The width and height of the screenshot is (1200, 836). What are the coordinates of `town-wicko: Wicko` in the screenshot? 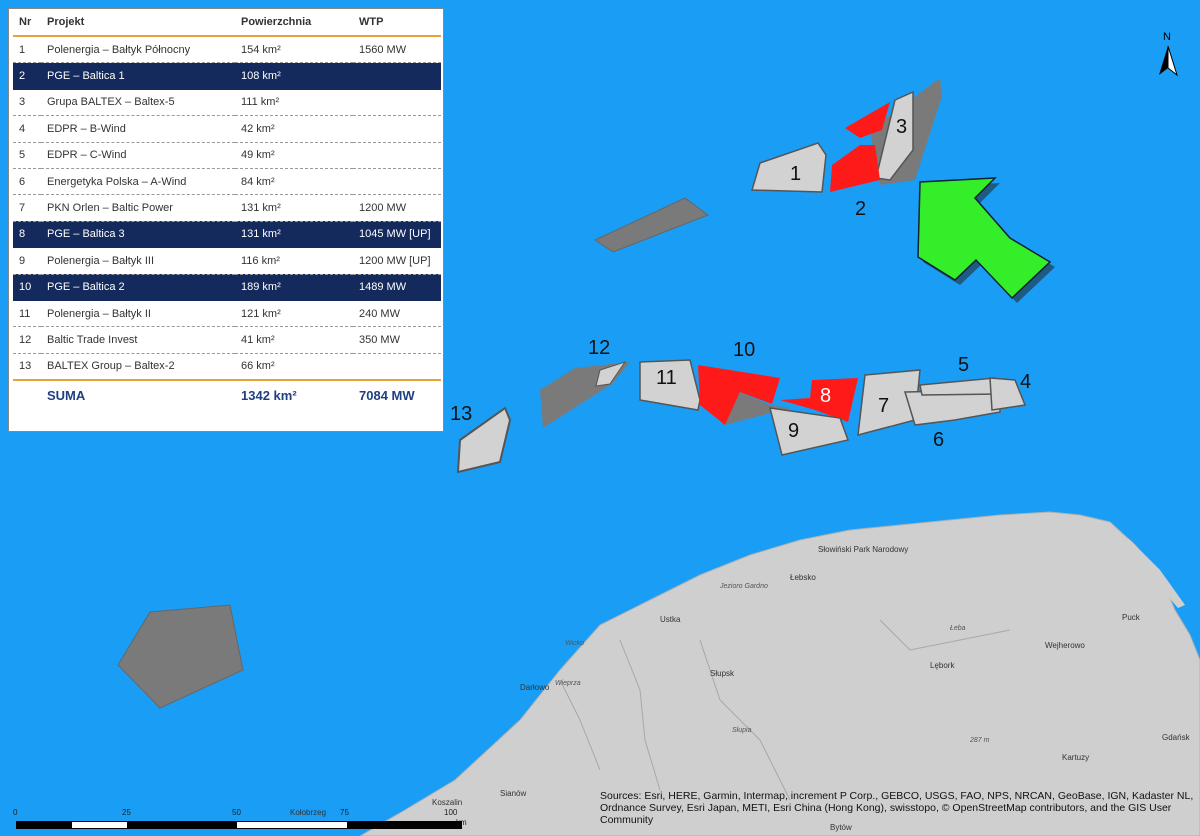 It's located at (574, 643).